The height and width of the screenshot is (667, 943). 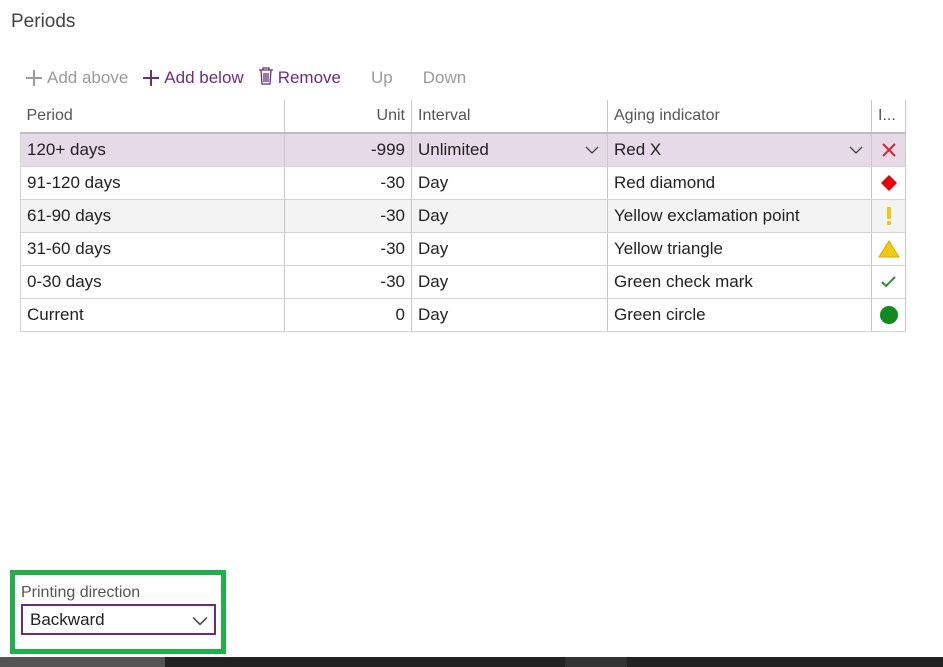 What do you see at coordinates (739, 282) in the screenshot?
I see `aging-cell: Green check mark` at bounding box center [739, 282].